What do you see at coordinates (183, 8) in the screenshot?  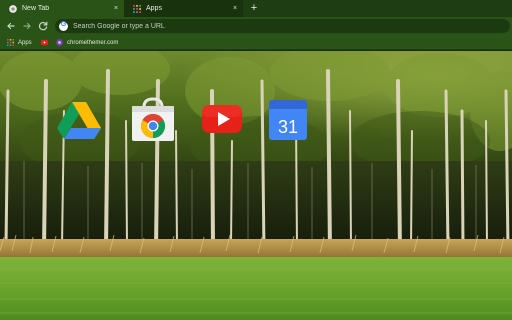 I see `tab-apps: Apps ×` at bounding box center [183, 8].